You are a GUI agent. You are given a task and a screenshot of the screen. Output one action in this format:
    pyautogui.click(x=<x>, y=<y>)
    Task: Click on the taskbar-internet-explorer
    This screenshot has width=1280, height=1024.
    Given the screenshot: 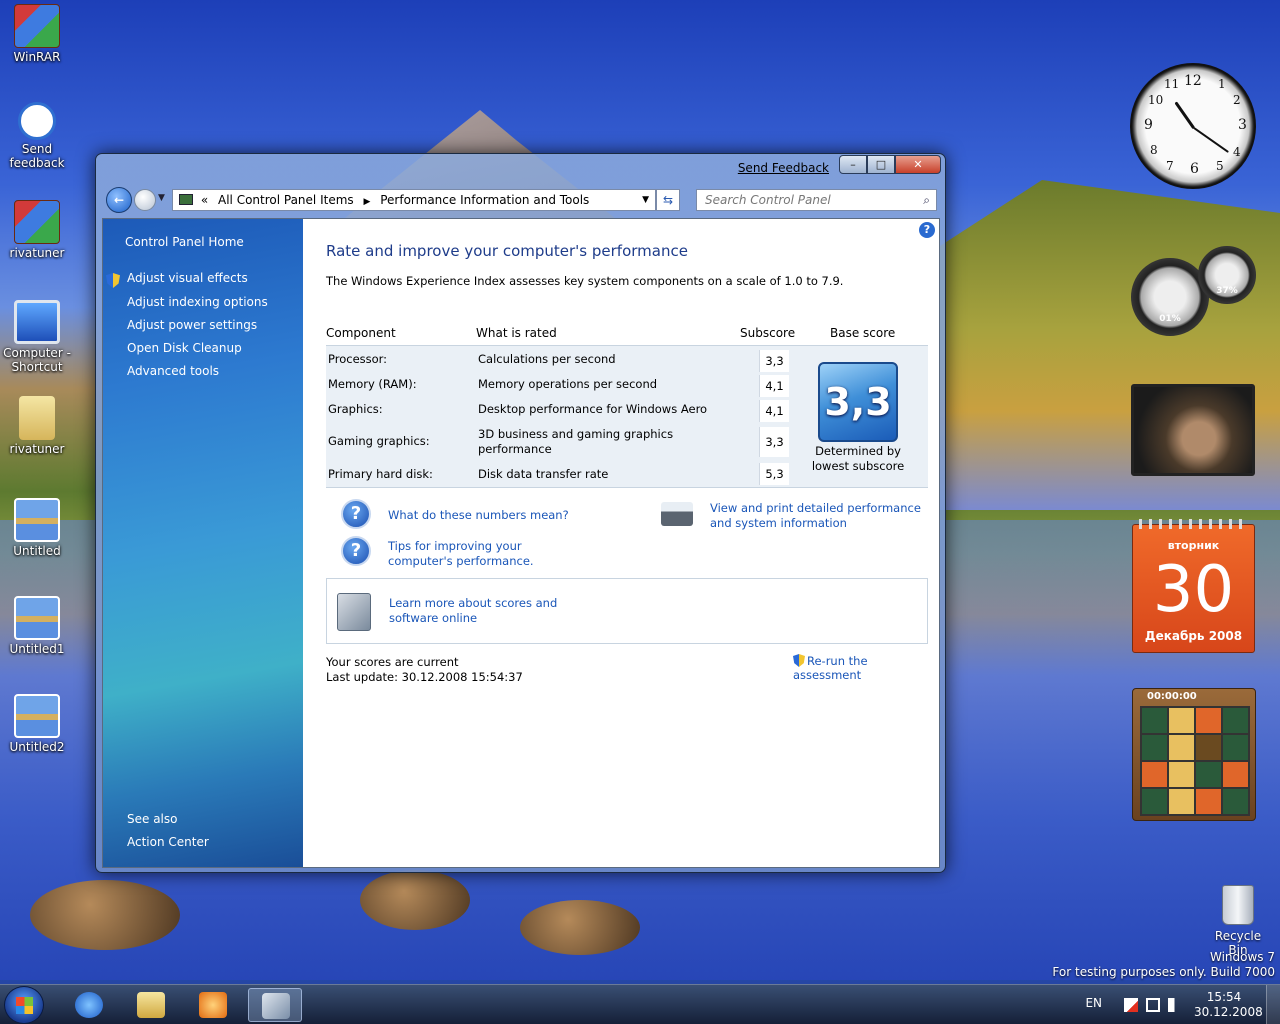 What is the action you would take?
    pyautogui.click(x=89, y=1005)
    